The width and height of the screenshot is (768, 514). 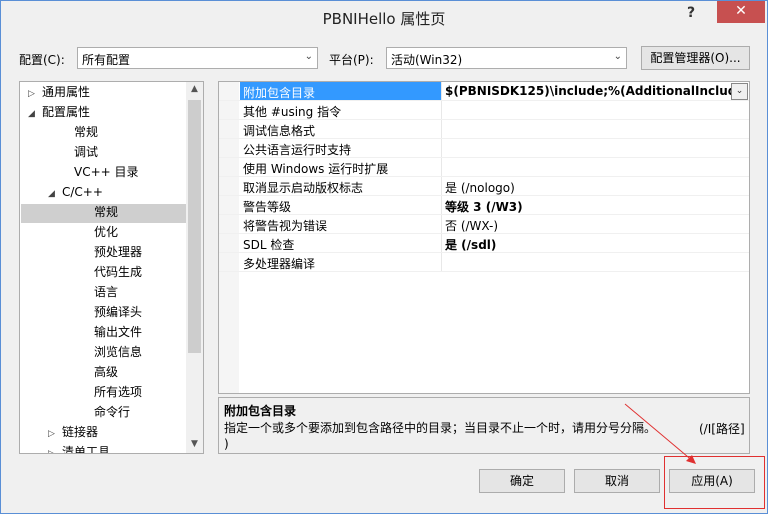 I want to click on platform-label: 平台(P):, so click(x=351, y=60).